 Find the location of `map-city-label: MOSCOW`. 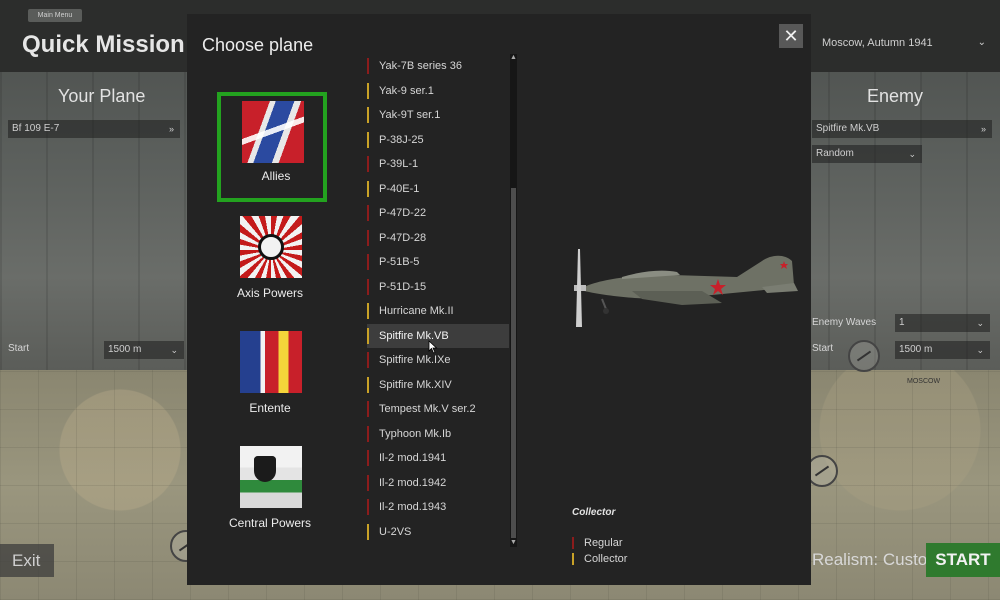

map-city-label: MOSCOW is located at coordinates (924, 381).